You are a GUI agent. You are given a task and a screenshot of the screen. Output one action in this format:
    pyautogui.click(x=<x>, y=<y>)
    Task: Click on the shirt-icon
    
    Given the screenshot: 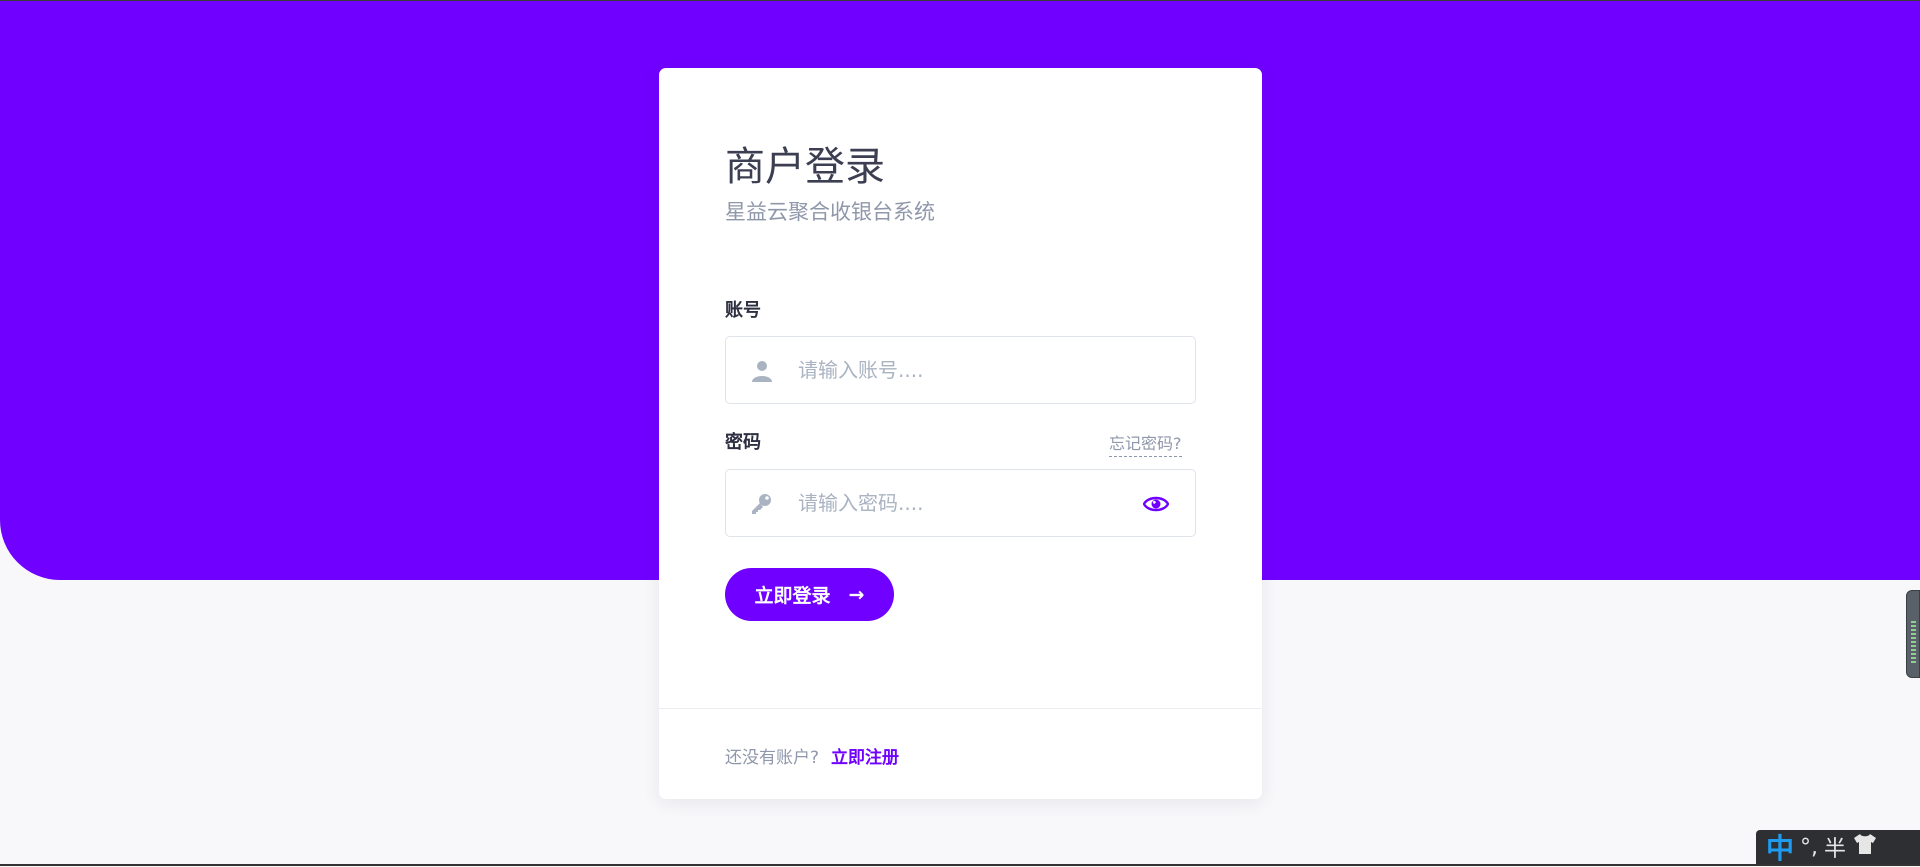 What is the action you would take?
    pyautogui.click(x=1865, y=847)
    